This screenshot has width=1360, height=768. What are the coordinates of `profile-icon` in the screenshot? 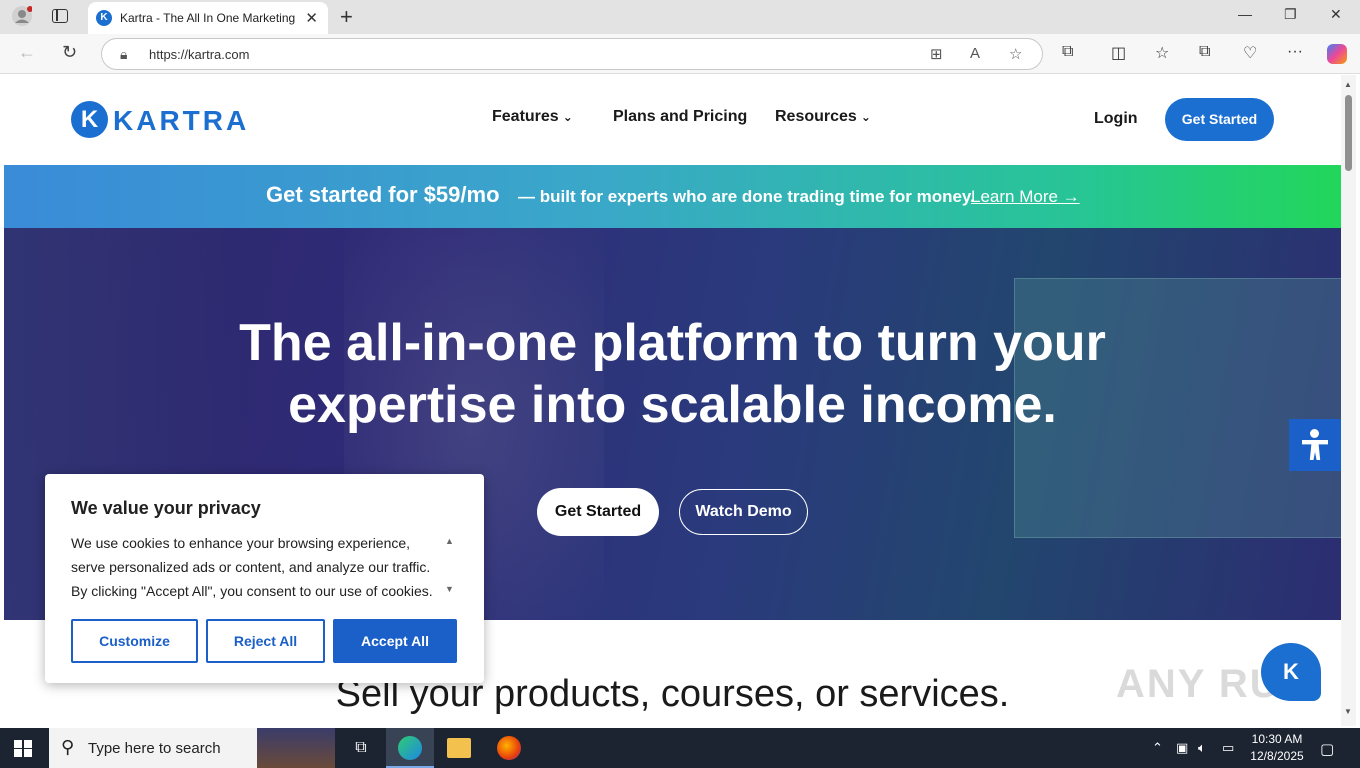 It's located at (22, 16).